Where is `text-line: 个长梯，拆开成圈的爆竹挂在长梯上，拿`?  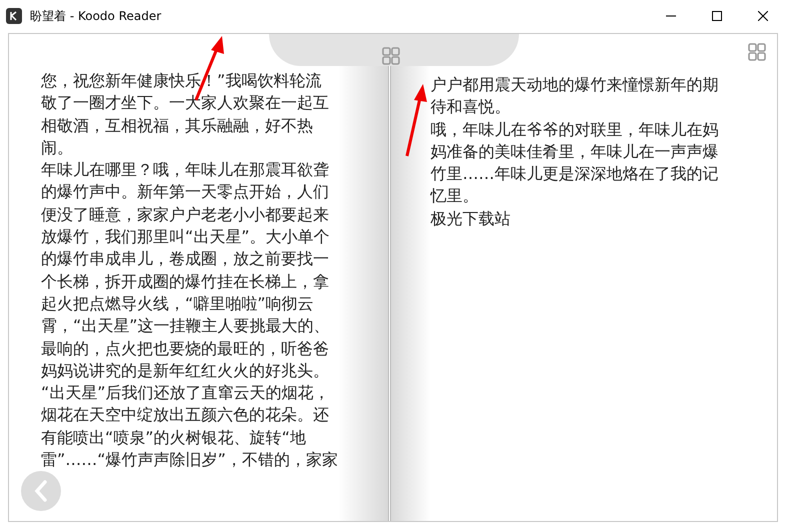
text-line: 个长梯，拆开成圈的爆竹挂在长梯上，拿 is located at coordinates (185, 281).